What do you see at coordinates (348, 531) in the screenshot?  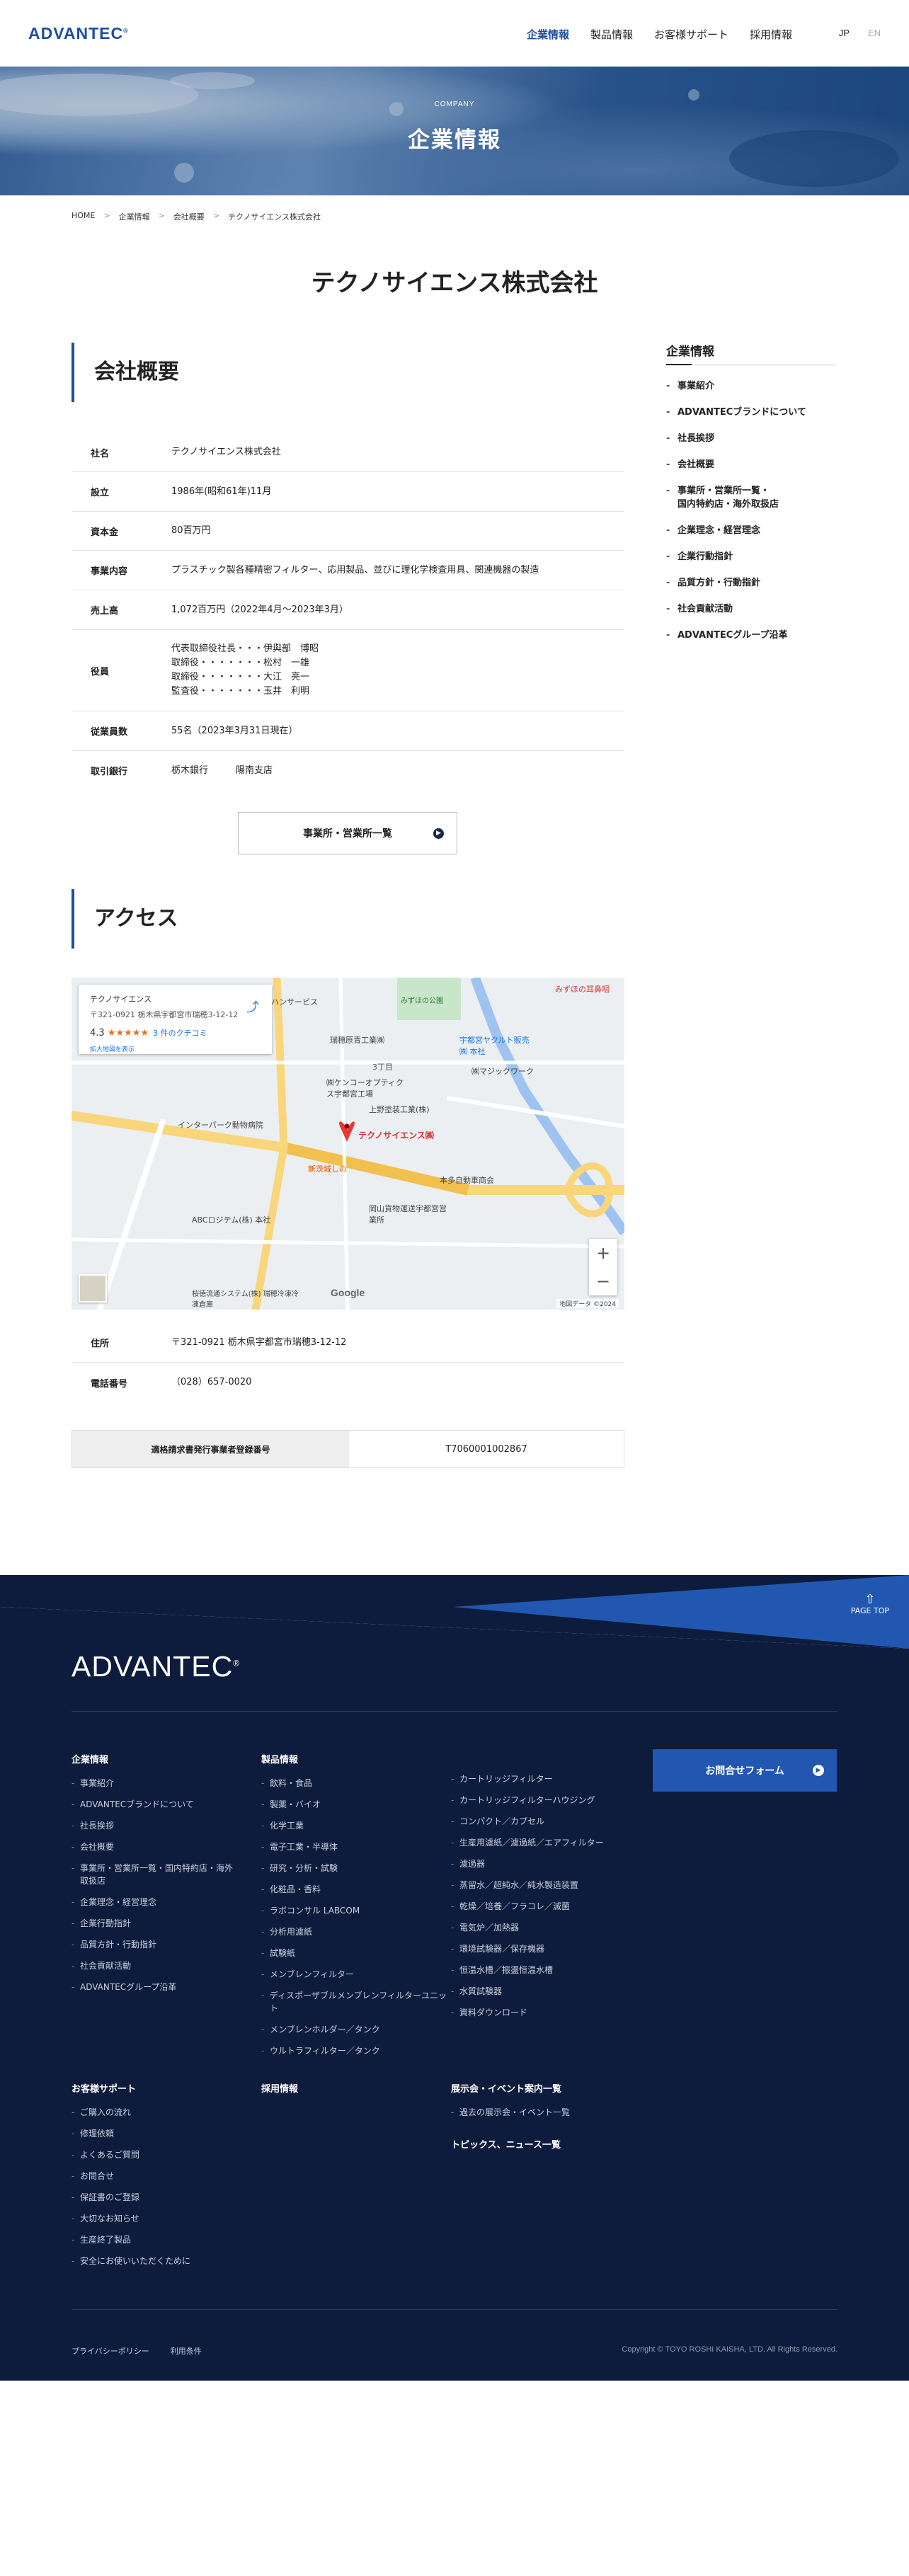 I see `table-row: 資本金 80百万円` at bounding box center [348, 531].